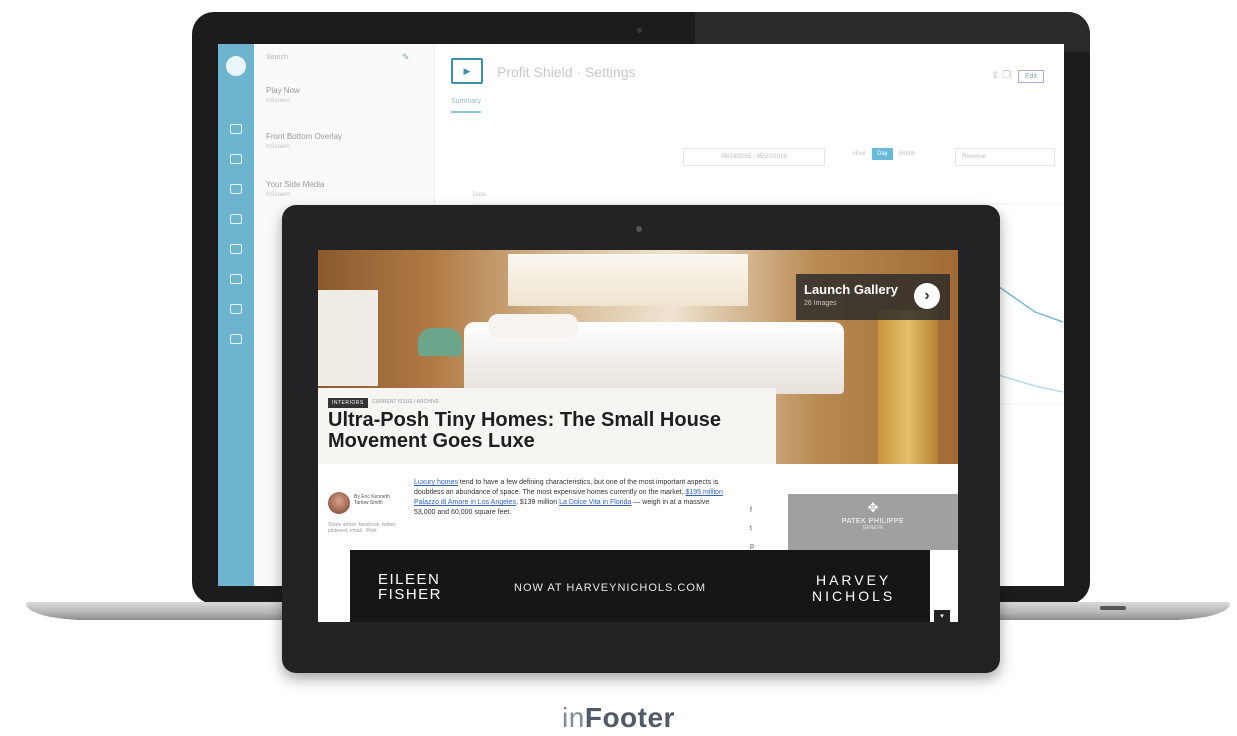  Describe the element at coordinates (236, 219) in the screenshot. I see `settings-icon` at that location.